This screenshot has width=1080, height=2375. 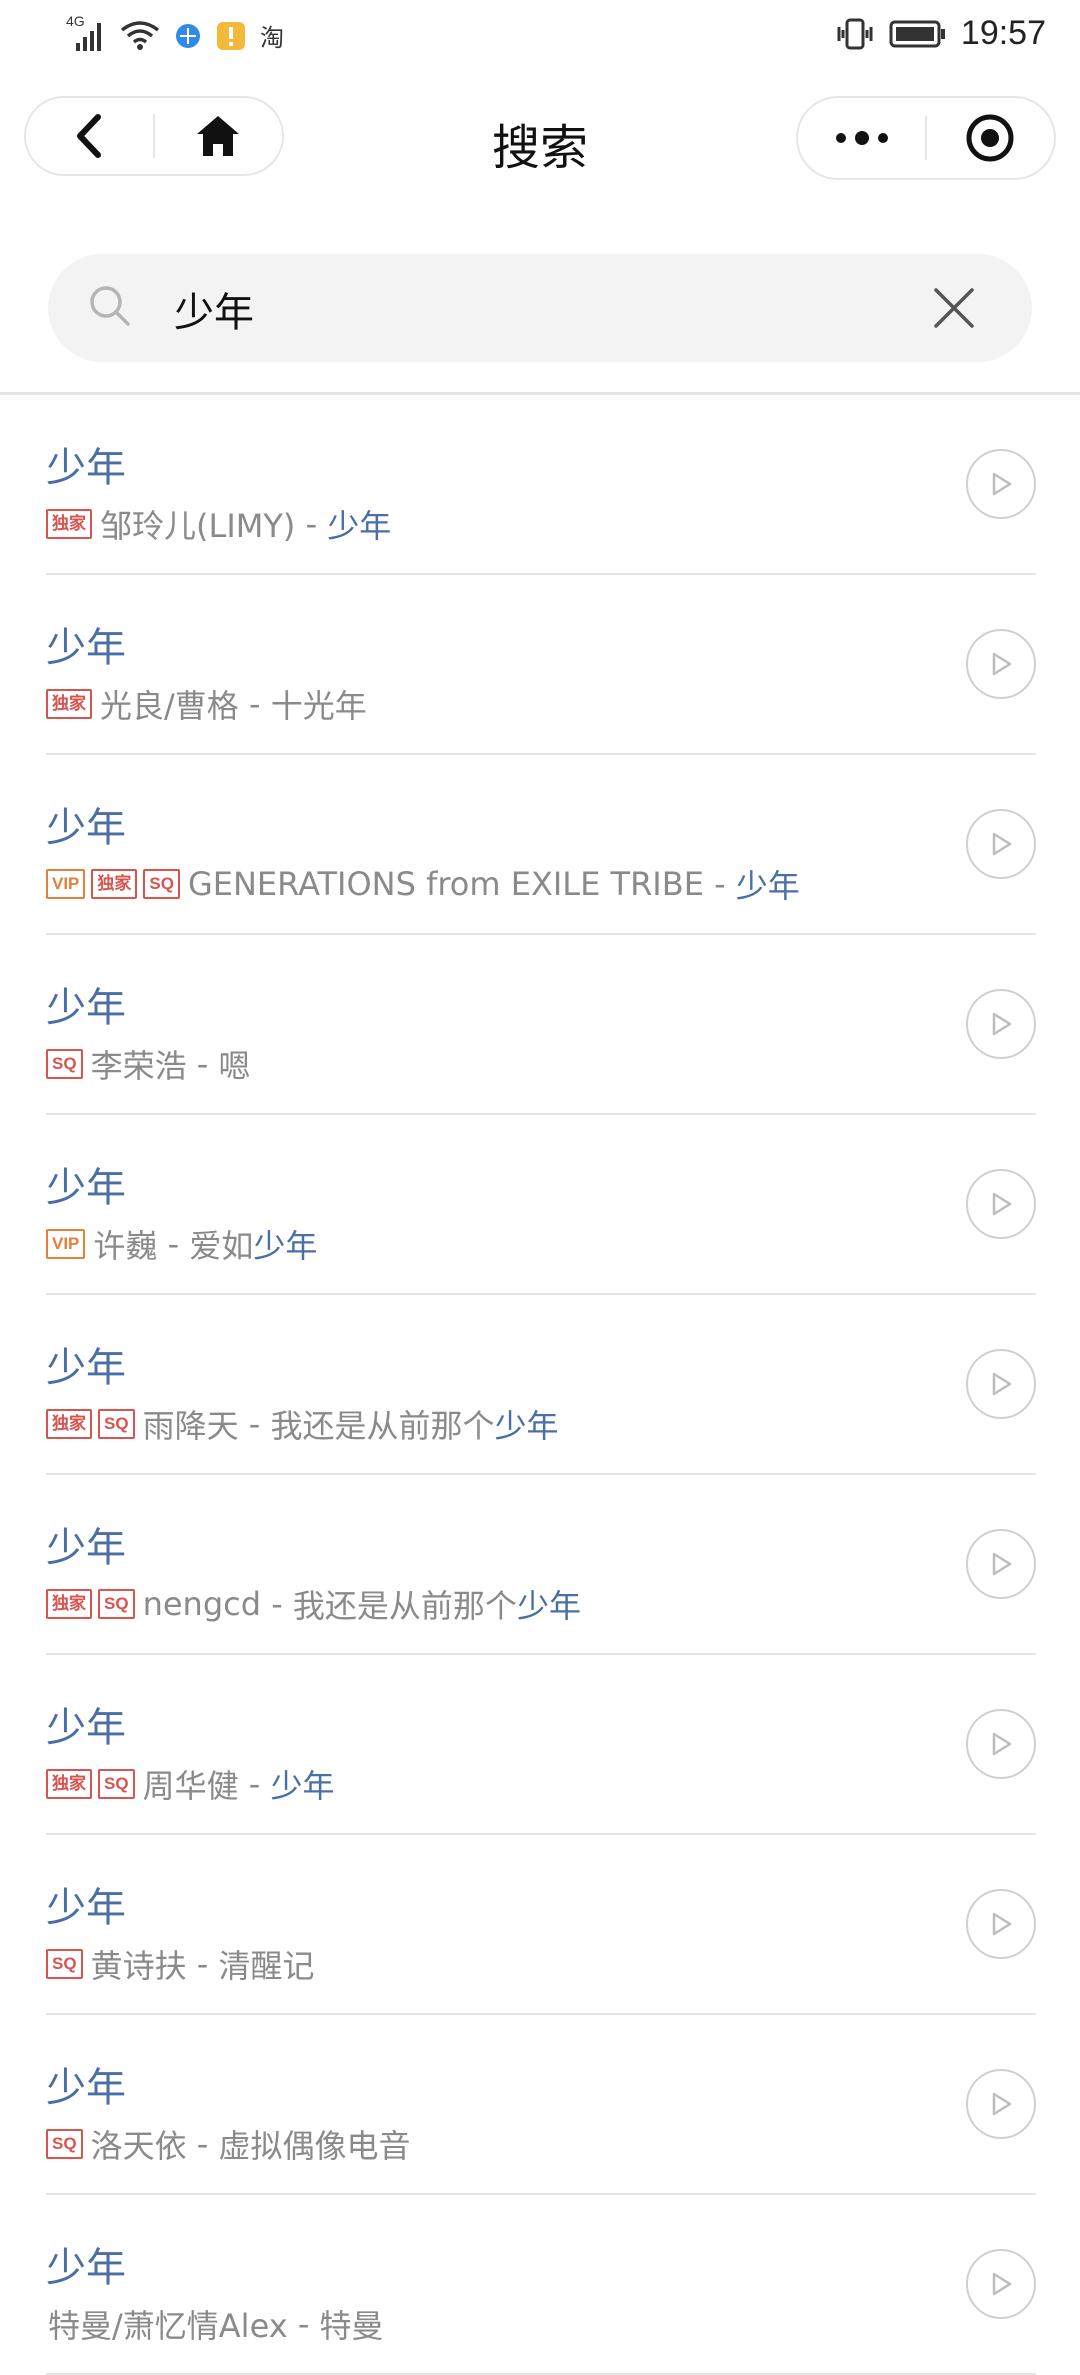 I want to click on album-name: 清醒记, so click(x=266, y=1966).